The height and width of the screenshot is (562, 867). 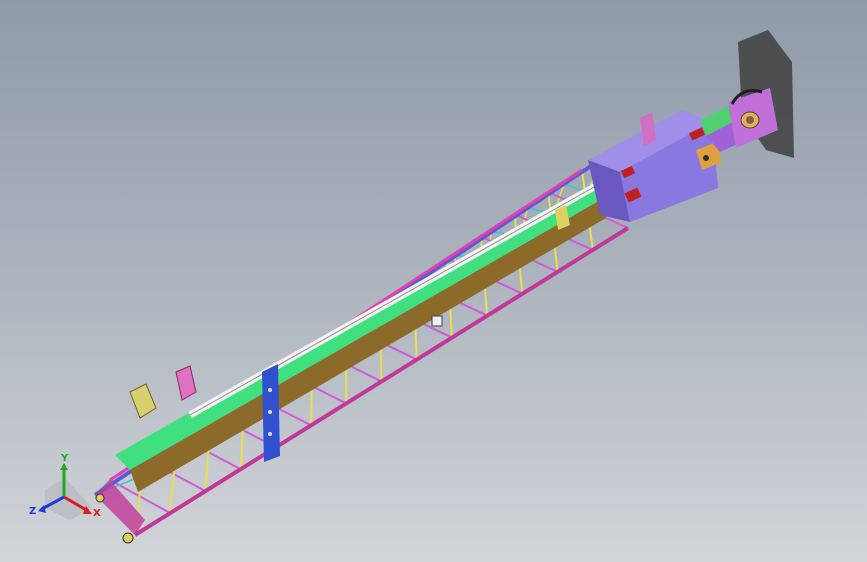 I want to click on head-box, so click(x=655, y=166).